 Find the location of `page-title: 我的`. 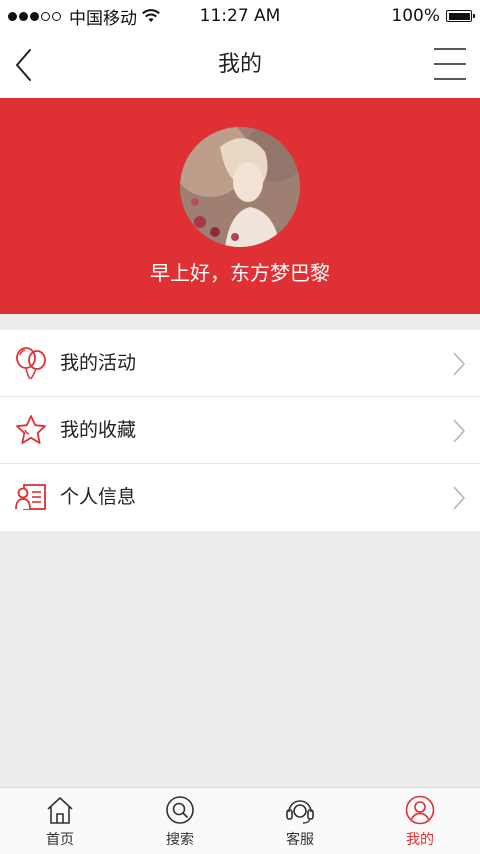

page-title: 我的 is located at coordinates (239, 64).